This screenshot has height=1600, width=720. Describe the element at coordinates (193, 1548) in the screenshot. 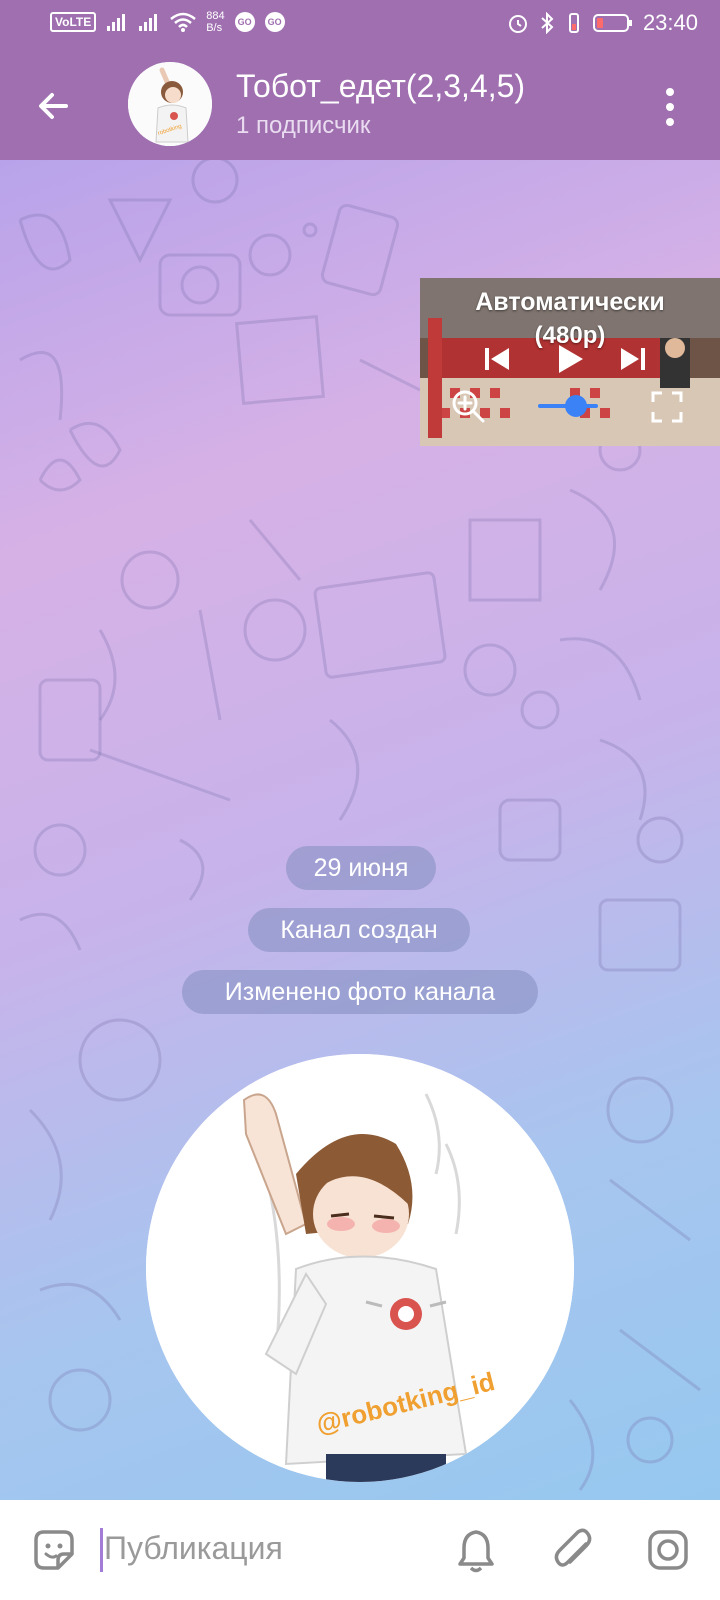

I see `post-input-field: Публикация` at that location.